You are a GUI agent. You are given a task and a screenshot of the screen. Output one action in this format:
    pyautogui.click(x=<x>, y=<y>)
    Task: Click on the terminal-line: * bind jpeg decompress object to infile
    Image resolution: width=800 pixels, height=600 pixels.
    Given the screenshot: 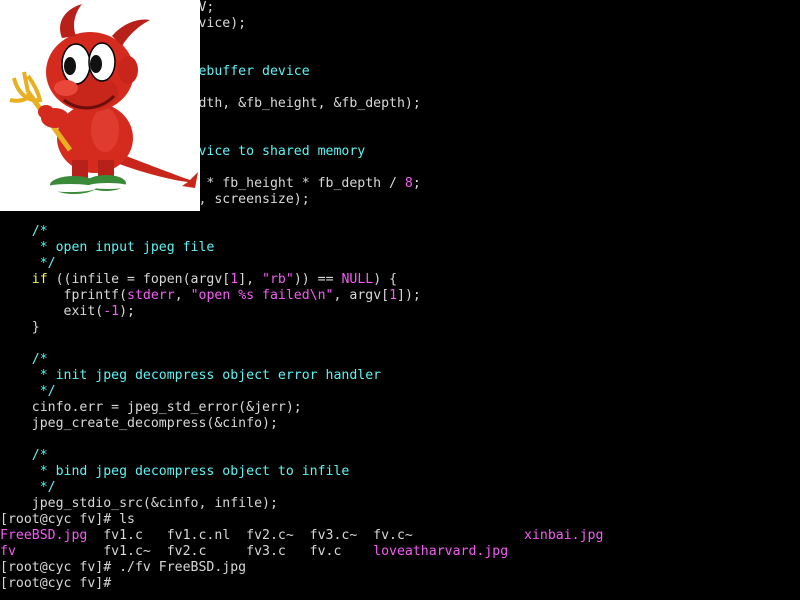 What is the action you would take?
    pyautogui.click(x=175, y=472)
    